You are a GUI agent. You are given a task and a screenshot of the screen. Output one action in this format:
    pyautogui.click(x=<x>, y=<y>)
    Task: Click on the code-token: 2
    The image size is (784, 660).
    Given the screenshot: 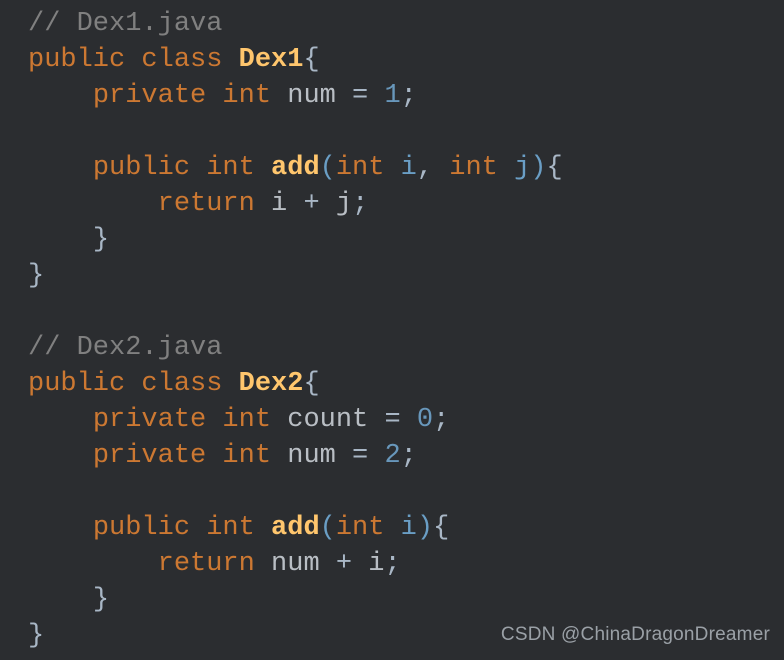 What is the action you would take?
    pyautogui.click(x=392, y=456)
    